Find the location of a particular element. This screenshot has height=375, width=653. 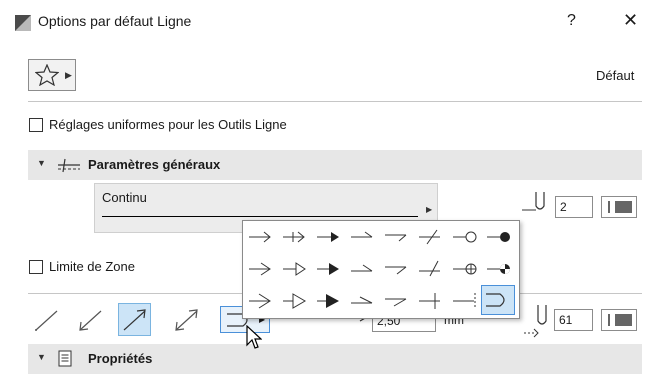

arrow-option-circle-filled is located at coordinates (498, 237).